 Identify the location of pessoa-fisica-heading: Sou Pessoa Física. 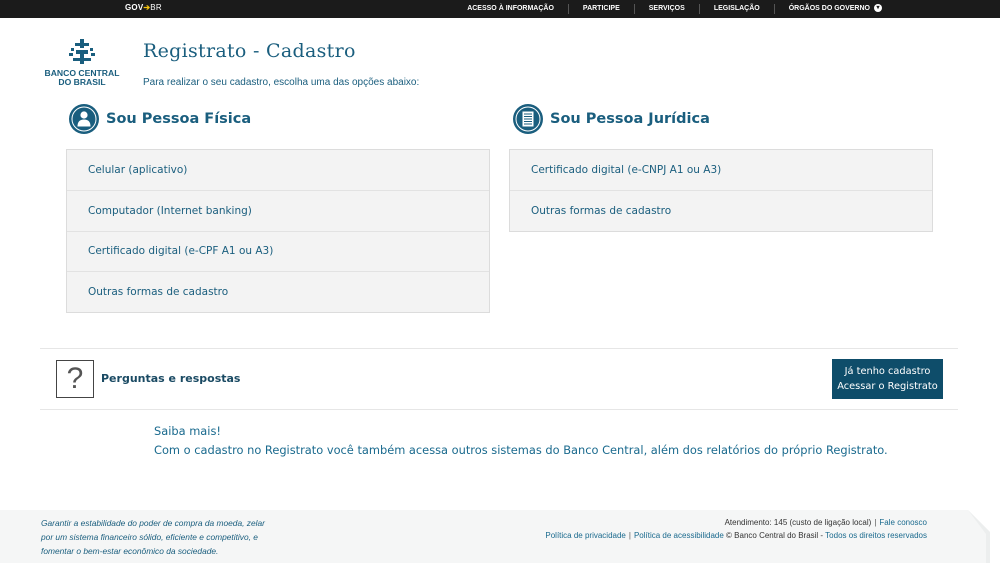
(160, 119).